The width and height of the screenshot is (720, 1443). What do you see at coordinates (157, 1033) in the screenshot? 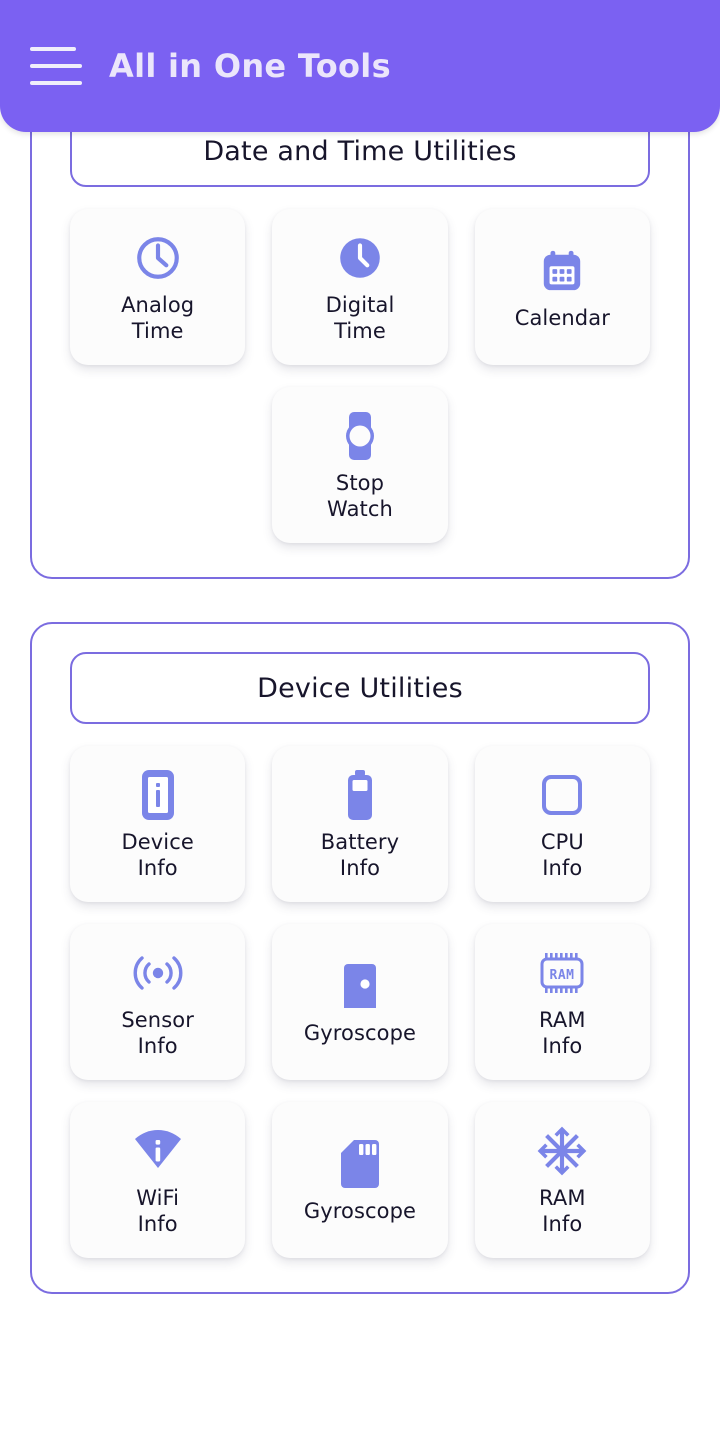
I see `tile-label: Sensor Info` at bounding box center [157, 1033].